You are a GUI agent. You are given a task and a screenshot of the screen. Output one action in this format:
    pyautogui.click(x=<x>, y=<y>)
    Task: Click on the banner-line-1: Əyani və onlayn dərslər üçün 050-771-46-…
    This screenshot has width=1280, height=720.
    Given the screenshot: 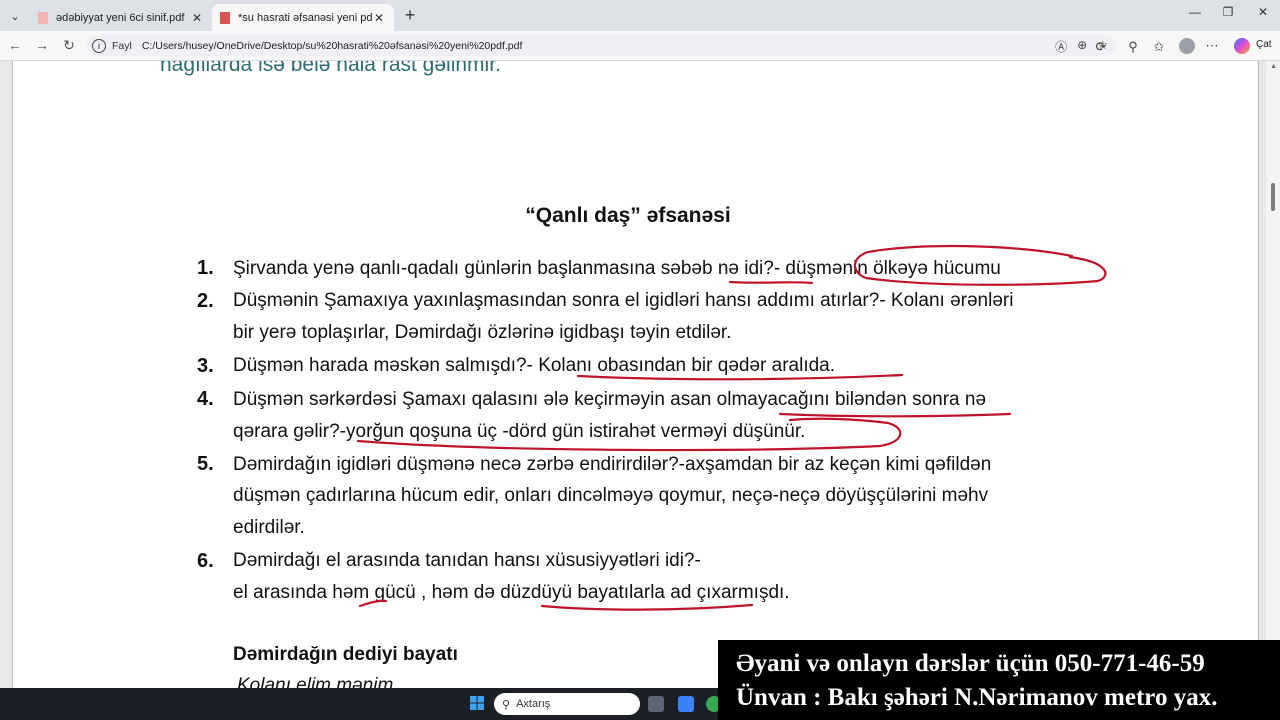 What is the action you would take?
    pyautogui.click(x=970, y=663)
    